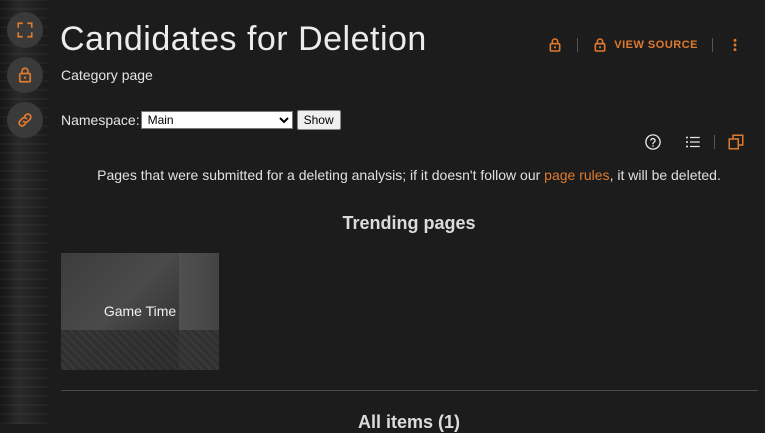 The image size is (765, 433). What do you see at coordinates (656, 45) in the screenshot?
I see `view-source-label: VIEW SOURCE` at bounding box center [656, 45].